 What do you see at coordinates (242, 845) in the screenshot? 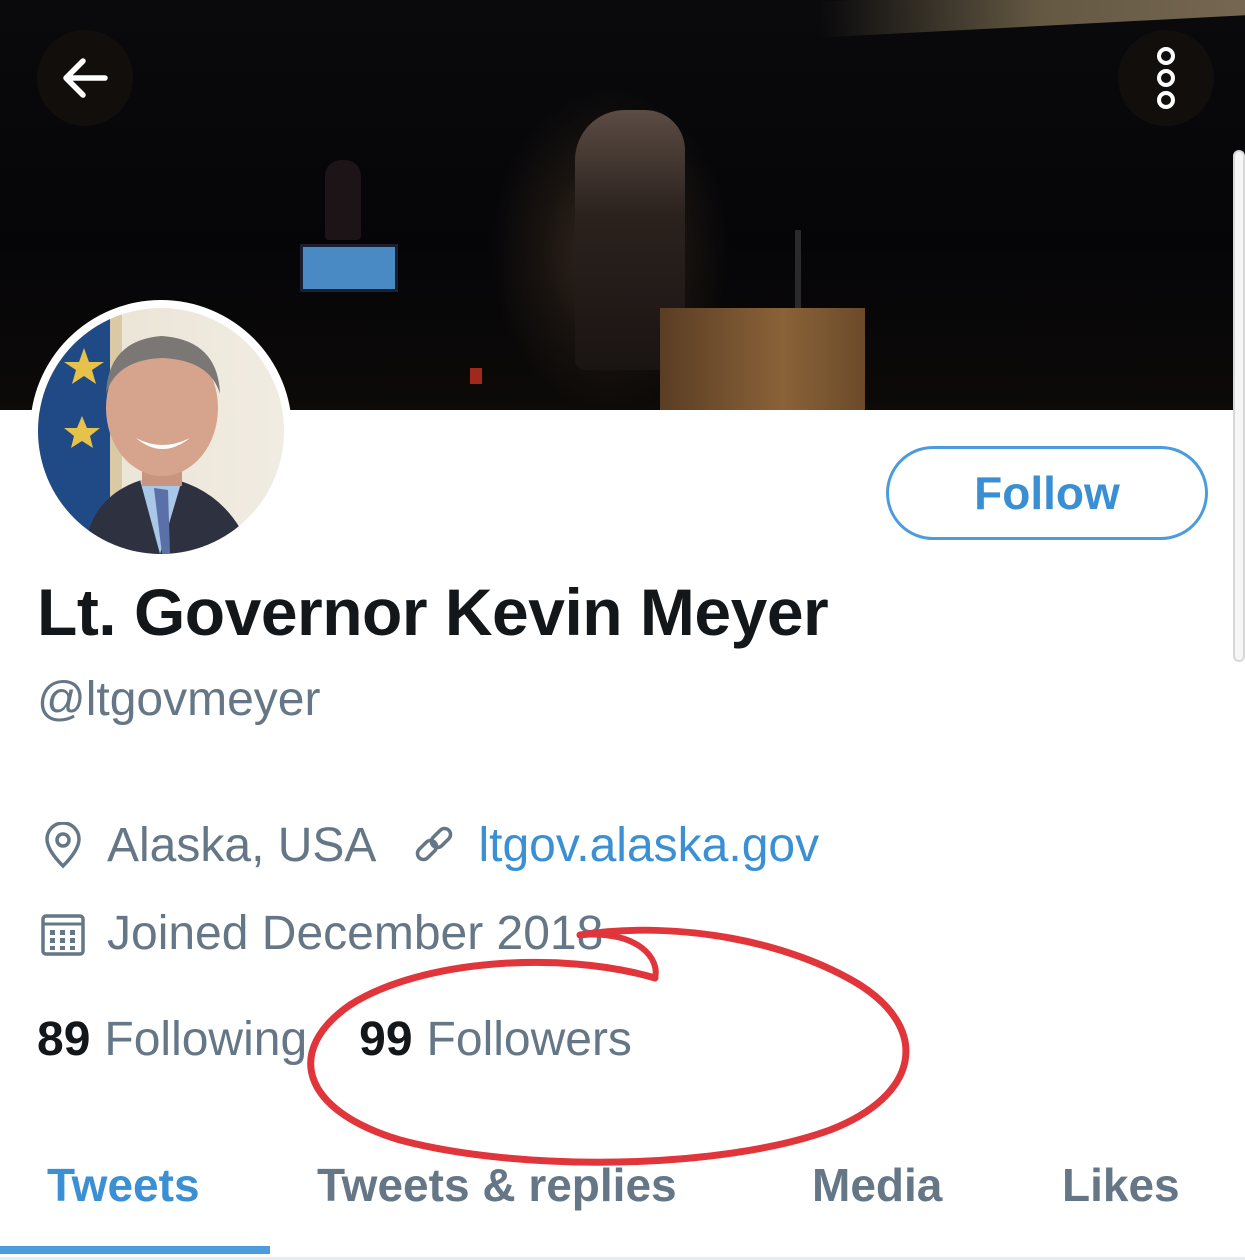
I see `location-text: Alaska, USA` at bounding box center [242, 845].